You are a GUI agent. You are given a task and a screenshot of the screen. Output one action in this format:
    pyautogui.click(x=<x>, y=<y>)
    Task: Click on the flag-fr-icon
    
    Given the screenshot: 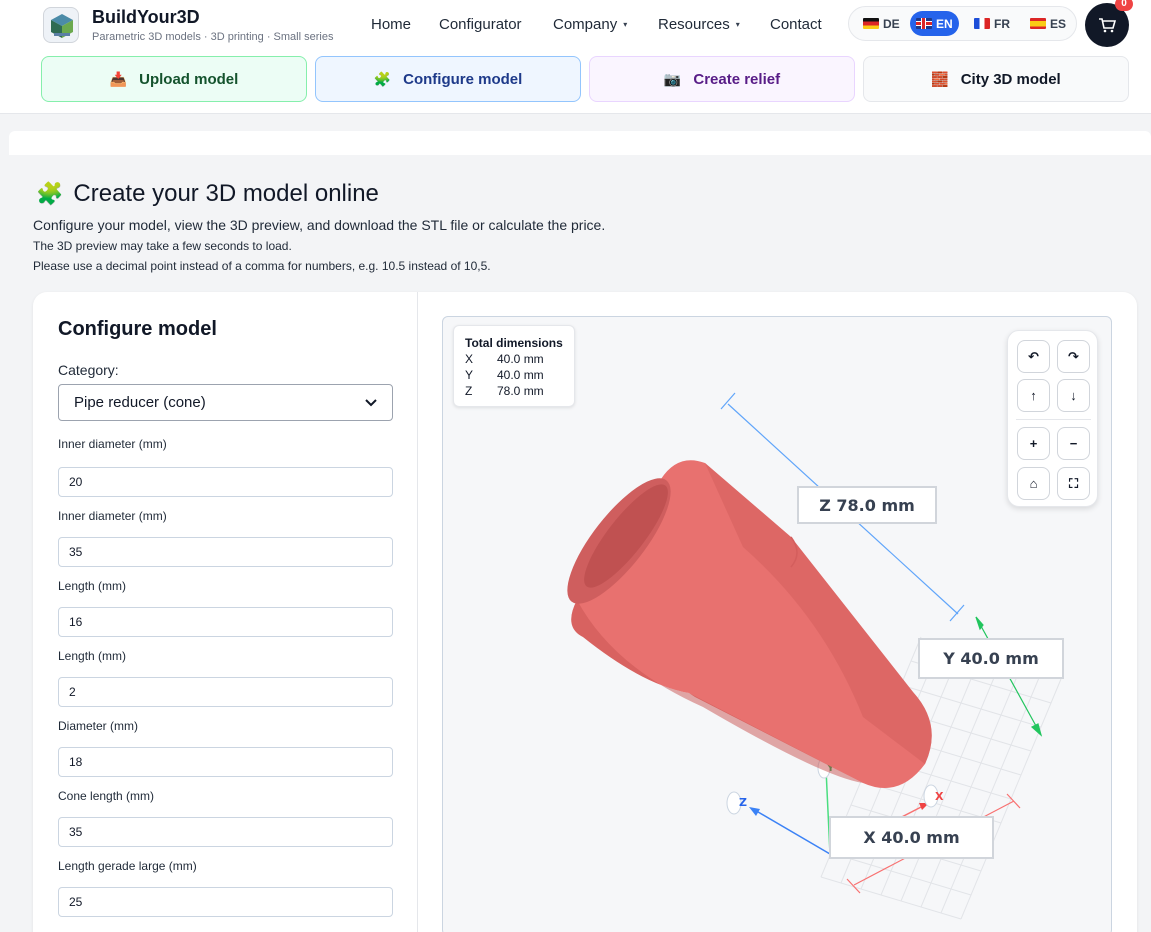 What is the action you would take?
    pyautogui.click(x=982, y=23)
    